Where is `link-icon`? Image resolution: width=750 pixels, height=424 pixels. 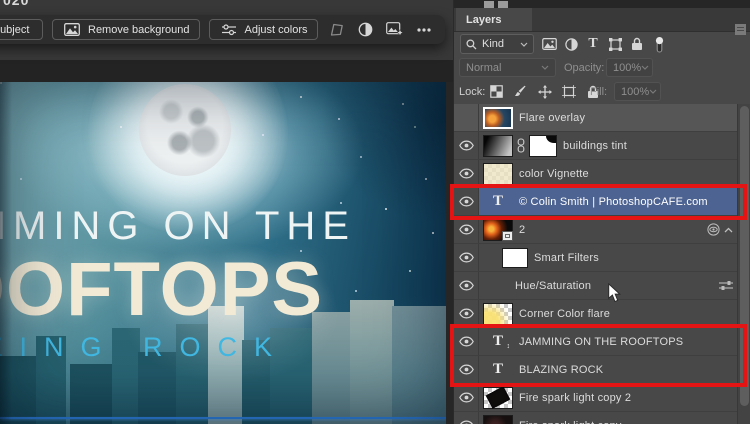 link-icon is located at coordinates (521, 145).